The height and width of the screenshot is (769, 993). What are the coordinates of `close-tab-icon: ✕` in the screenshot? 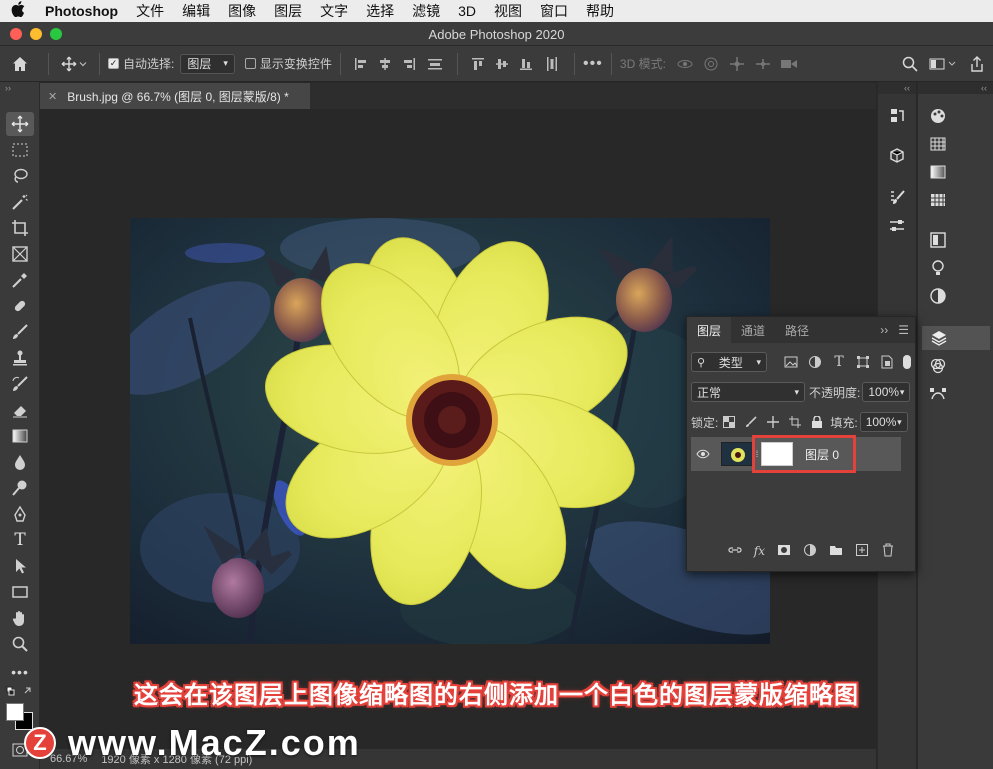 It's located at (52, 96).